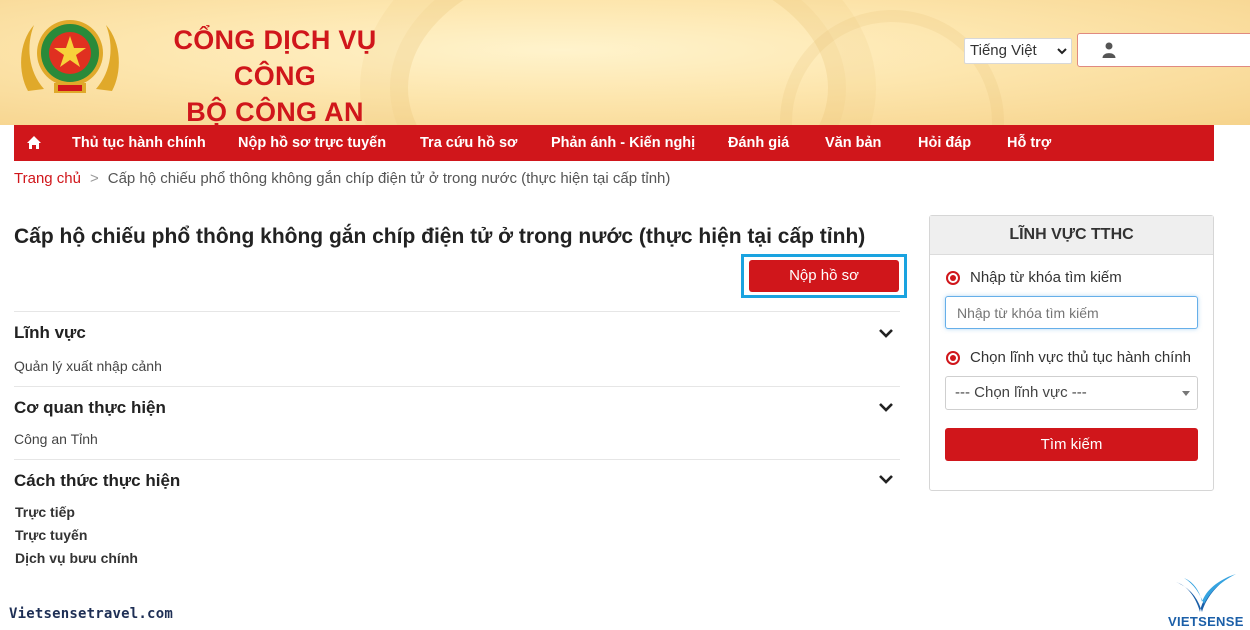  What do you see at coordinates (312, 143) in the screenshot?
I see `nav-item-nop-ho-so: Nộp hồ sơ trực tuyến` at bounding box center [312, 143].